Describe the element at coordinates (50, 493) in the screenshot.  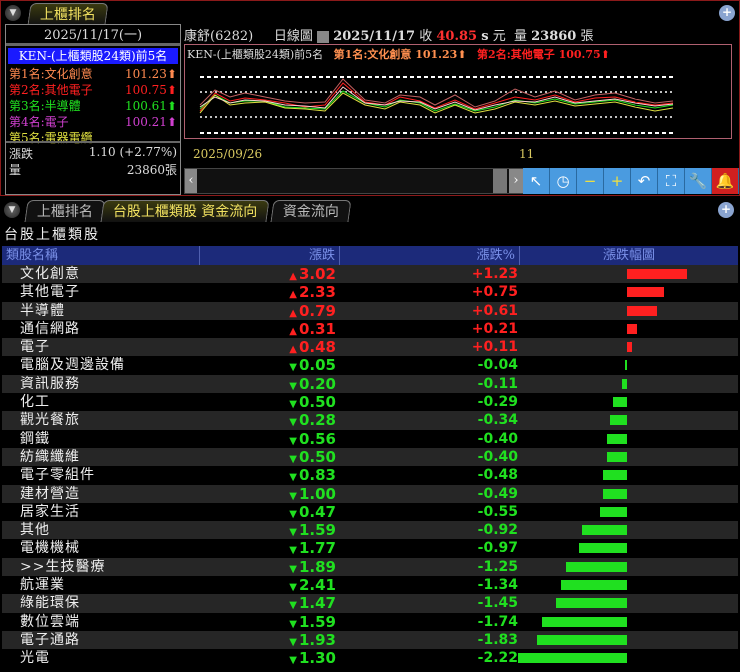
I see `sector-name: 建材營造` at that location.